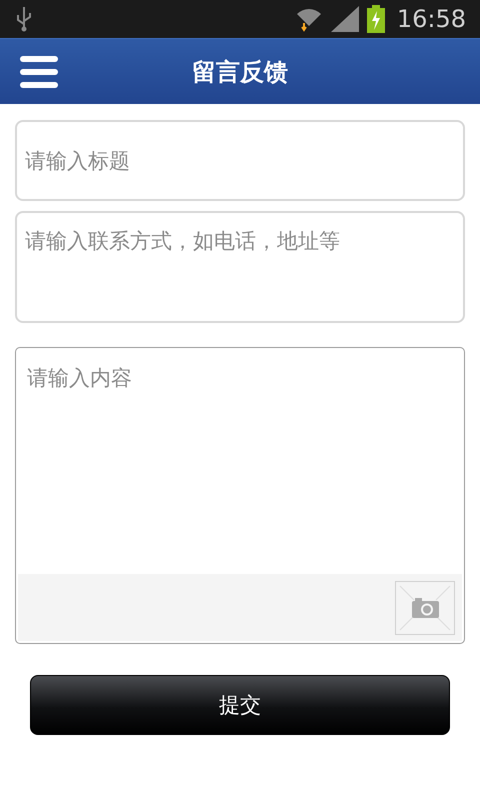  I want to click on usb-icon, so click(24, 19).